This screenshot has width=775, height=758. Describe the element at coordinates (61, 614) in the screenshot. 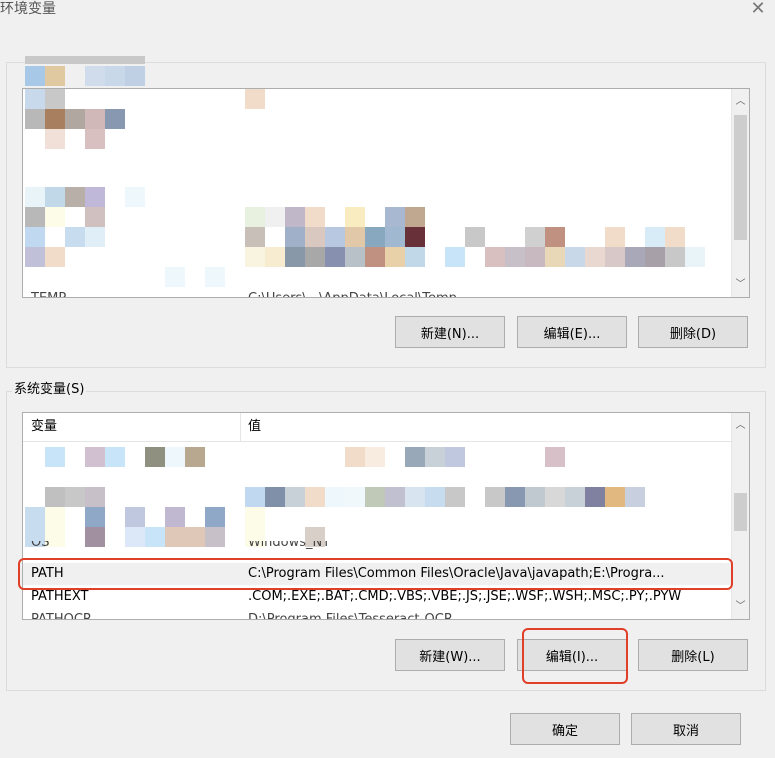

I see `system-var-name: PATHOCR` at that location.